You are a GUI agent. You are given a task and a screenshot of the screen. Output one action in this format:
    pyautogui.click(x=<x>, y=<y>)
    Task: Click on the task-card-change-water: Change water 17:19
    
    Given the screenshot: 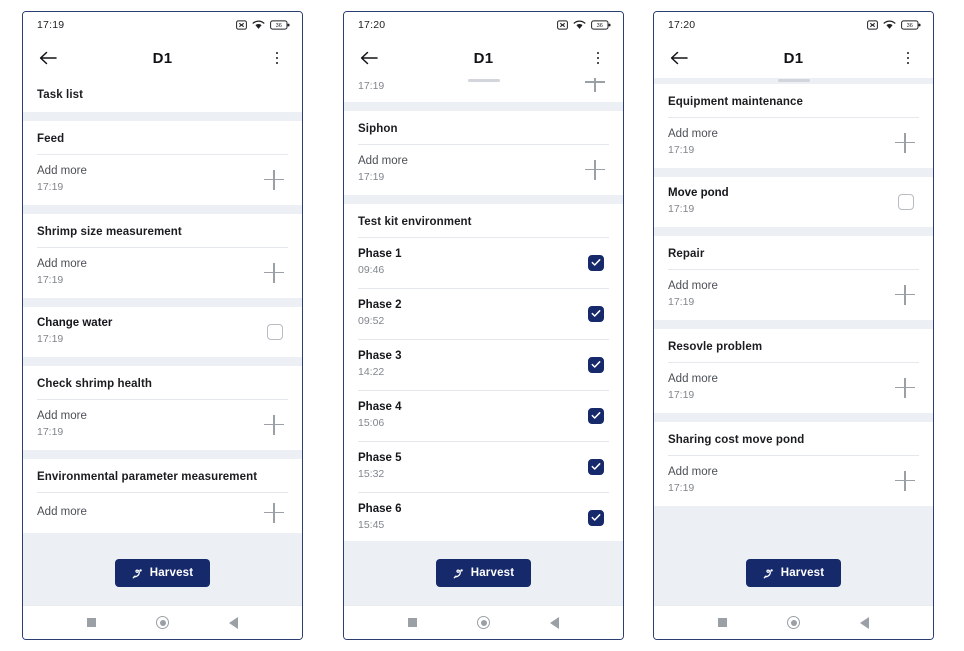 What is the action you would take?
    pyautogui.click(x=162, y=332)
    